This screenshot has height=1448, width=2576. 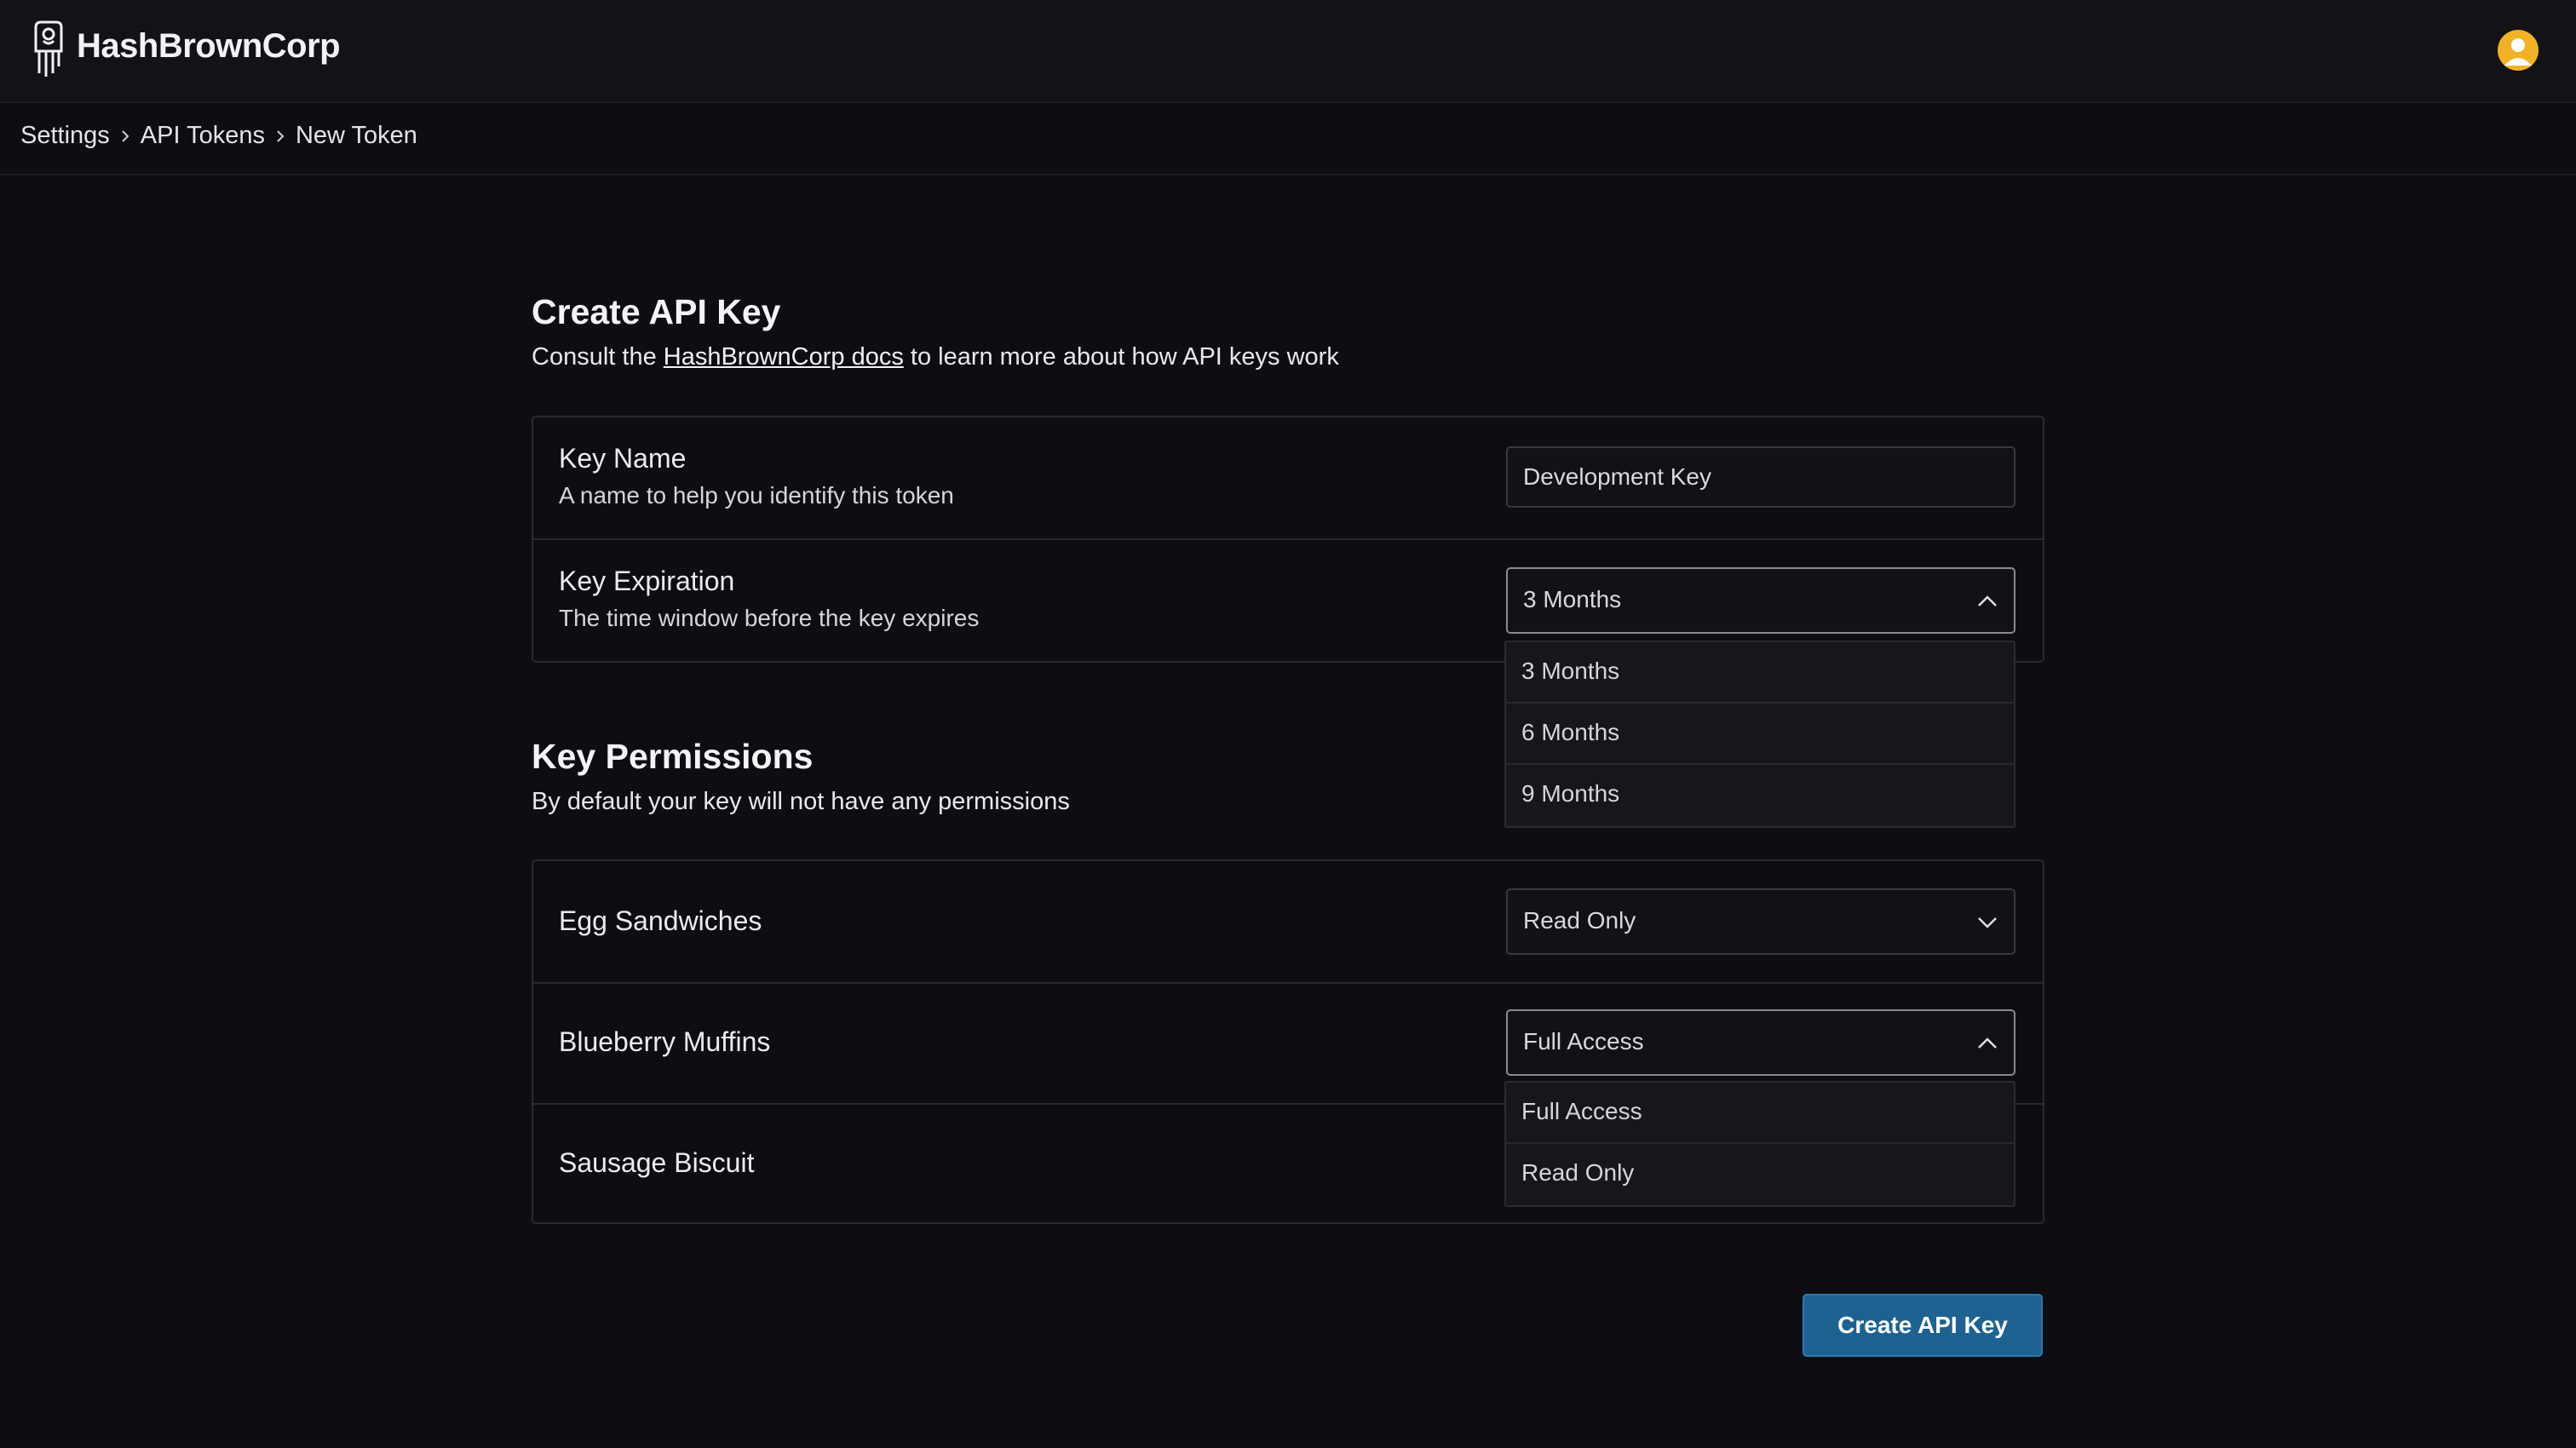 I want to click on key-expiration-selected: 3 Months, so click(x=1573, y=599).